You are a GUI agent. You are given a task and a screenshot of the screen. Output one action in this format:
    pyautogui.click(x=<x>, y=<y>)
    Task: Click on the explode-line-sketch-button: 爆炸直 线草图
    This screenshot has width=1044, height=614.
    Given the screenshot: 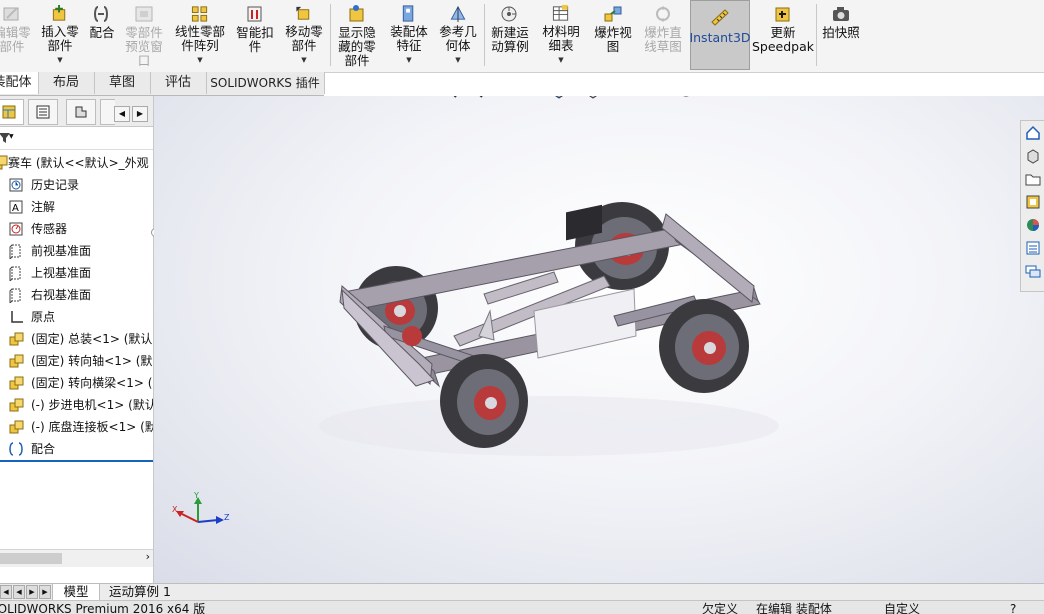 What is the action you would take?
    pyautogui.click(x=663, y=35)
    